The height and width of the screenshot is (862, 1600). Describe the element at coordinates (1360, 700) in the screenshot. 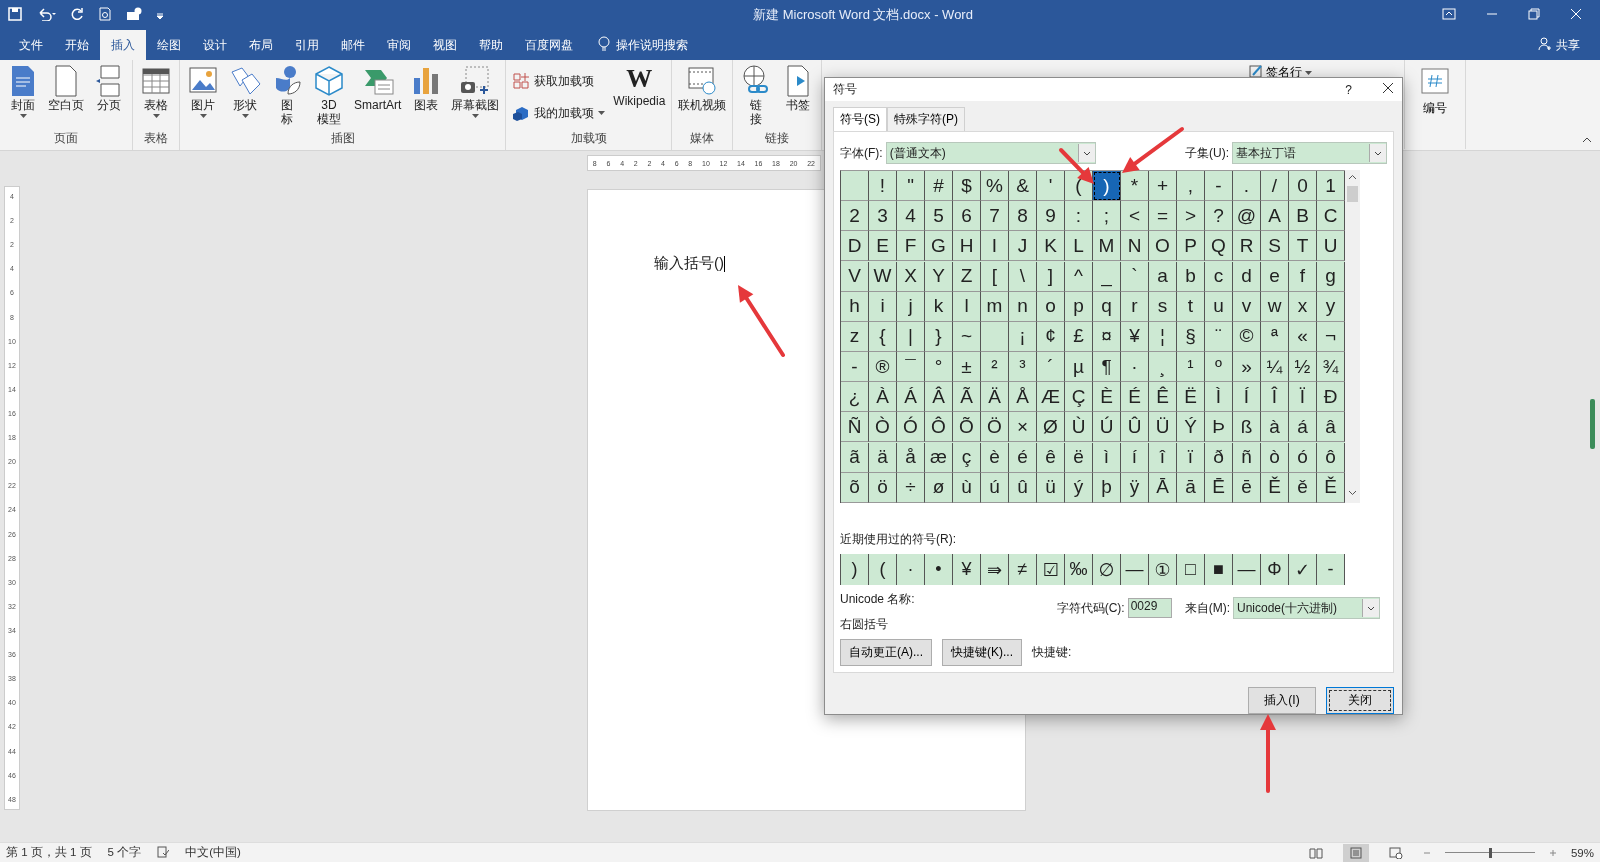

I see `close-button: 关闭` at that location.